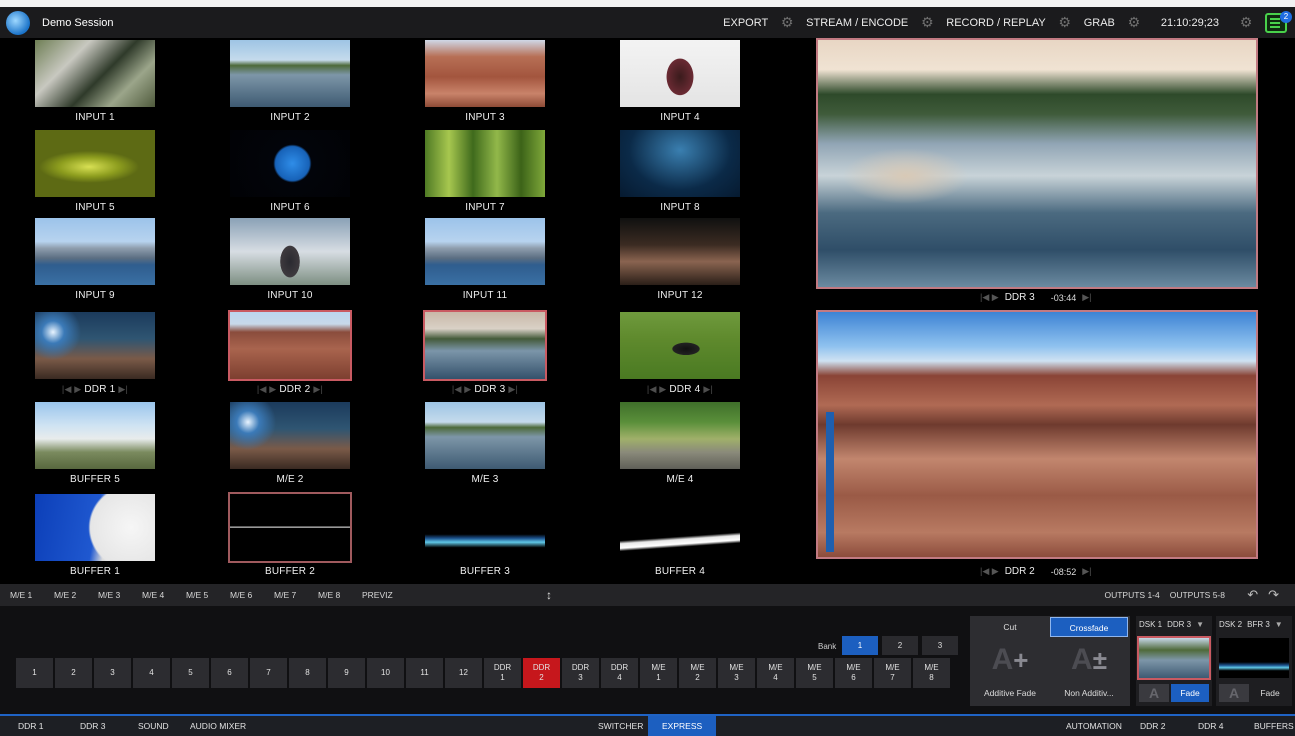  Describe the element at coordinates (95, 539) in the screenshot. I see `monitor-buffer-1: BUFFER 1` at that location.